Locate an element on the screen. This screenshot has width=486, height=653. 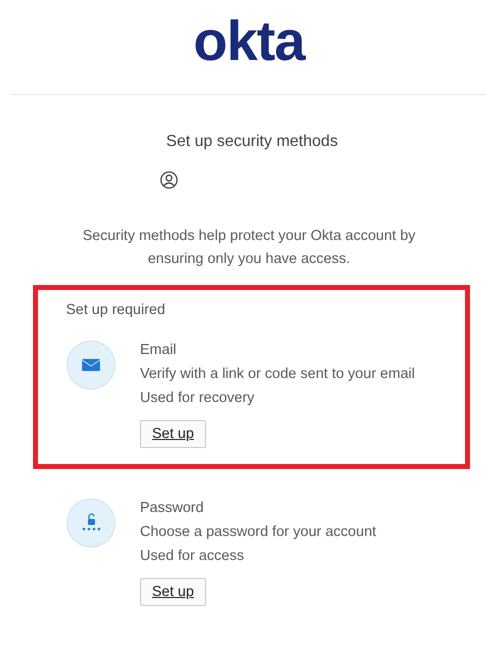
okta-logo: okta is located at coordinates (248, 41).